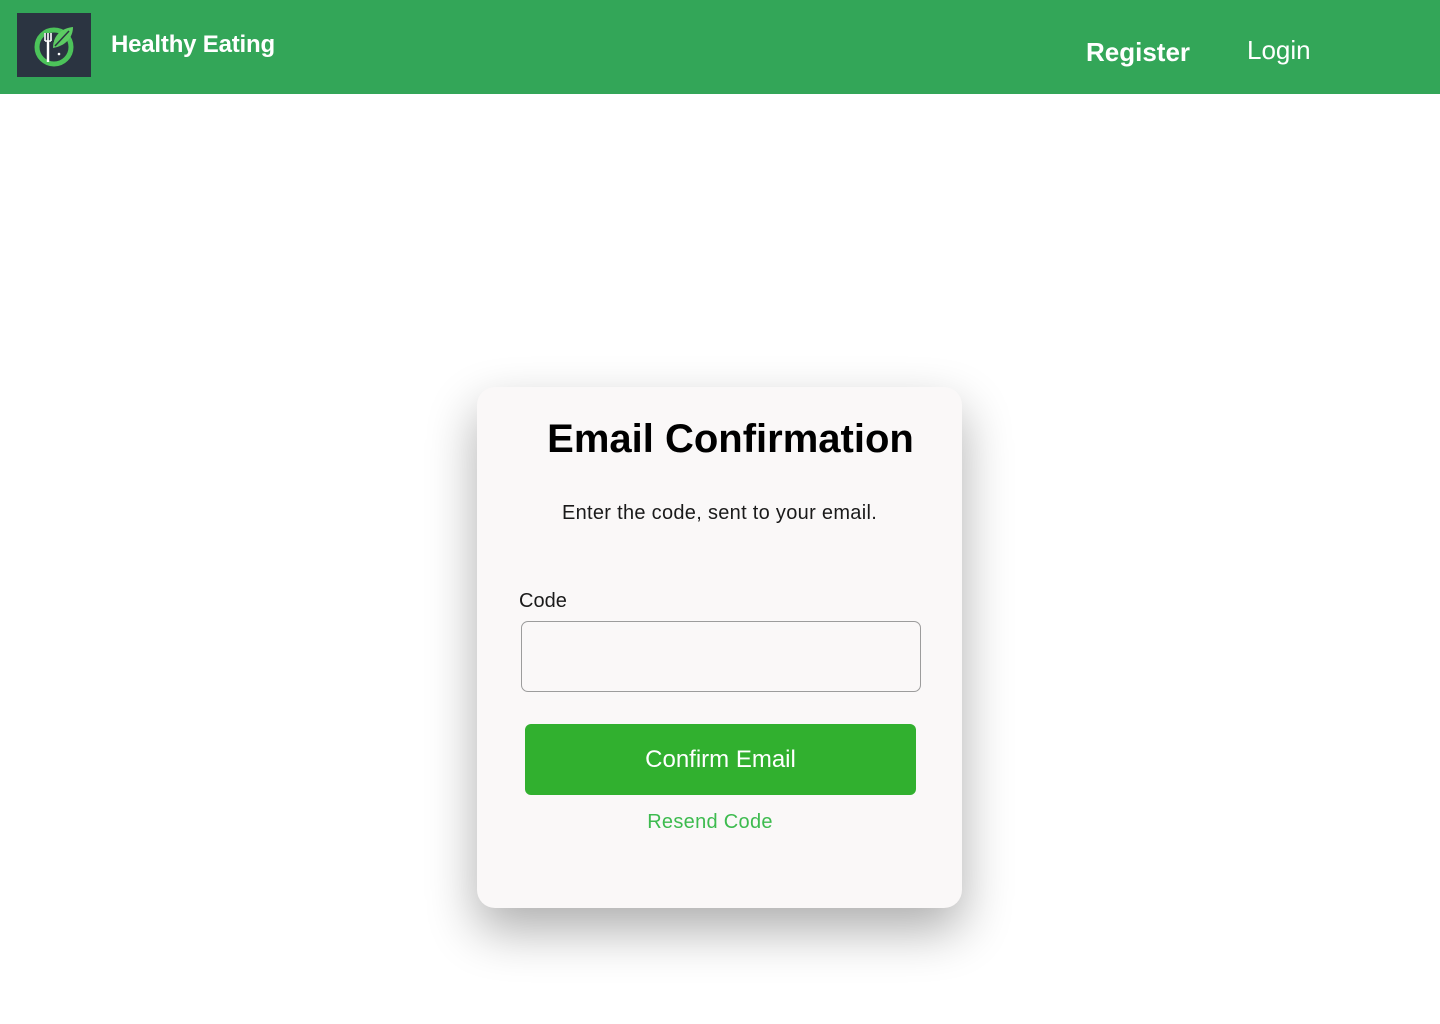  What do you see at coordinates (1138, 52) in the screenshot?
I see `nav-register-link: Register` at bounding box center [1138, 52].